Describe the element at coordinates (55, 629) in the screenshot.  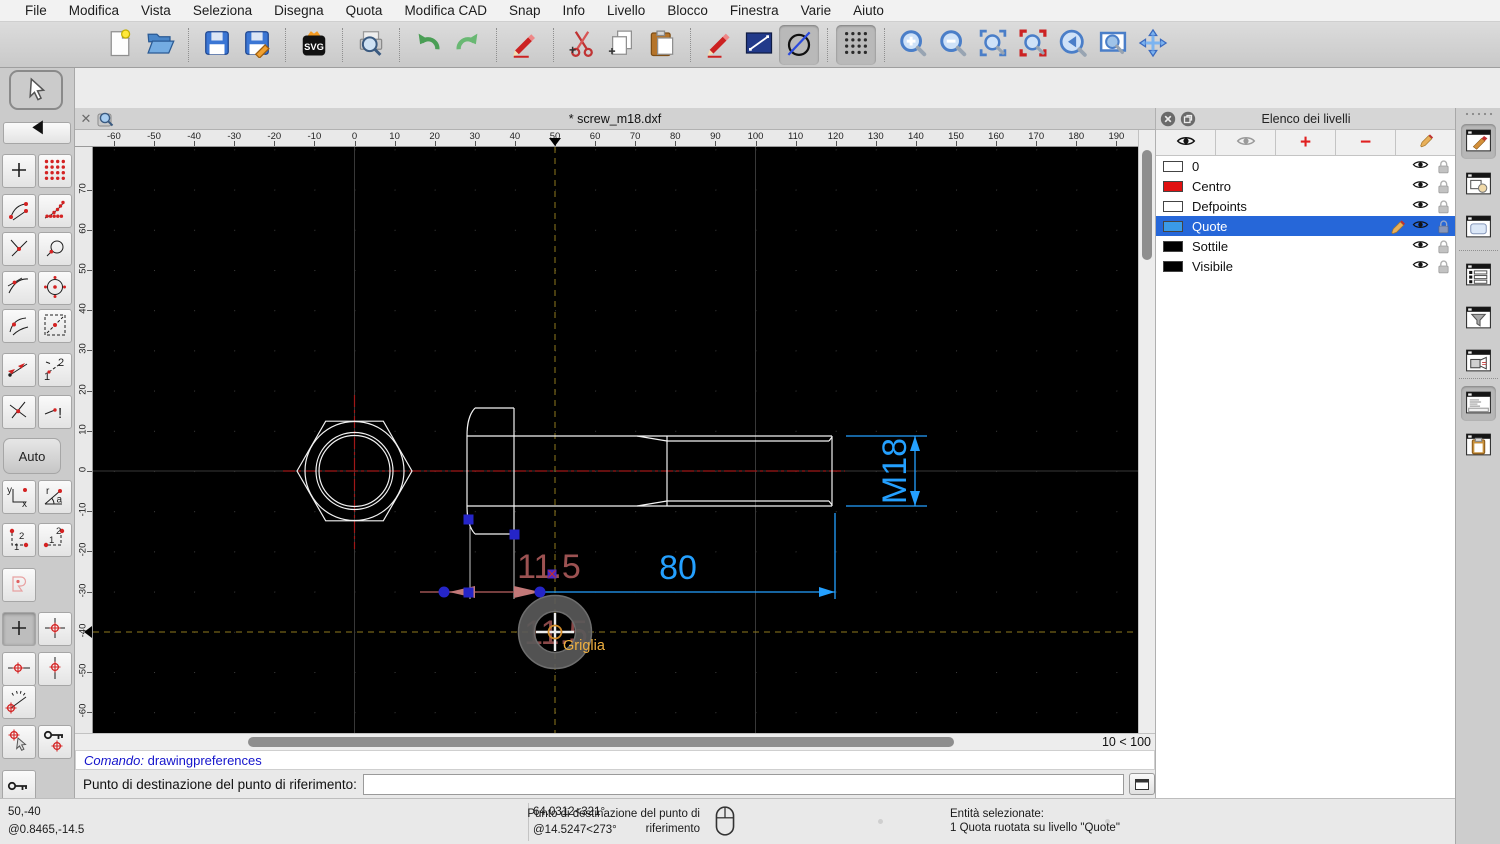
I see `restrict-orthogonal-button` at that location.